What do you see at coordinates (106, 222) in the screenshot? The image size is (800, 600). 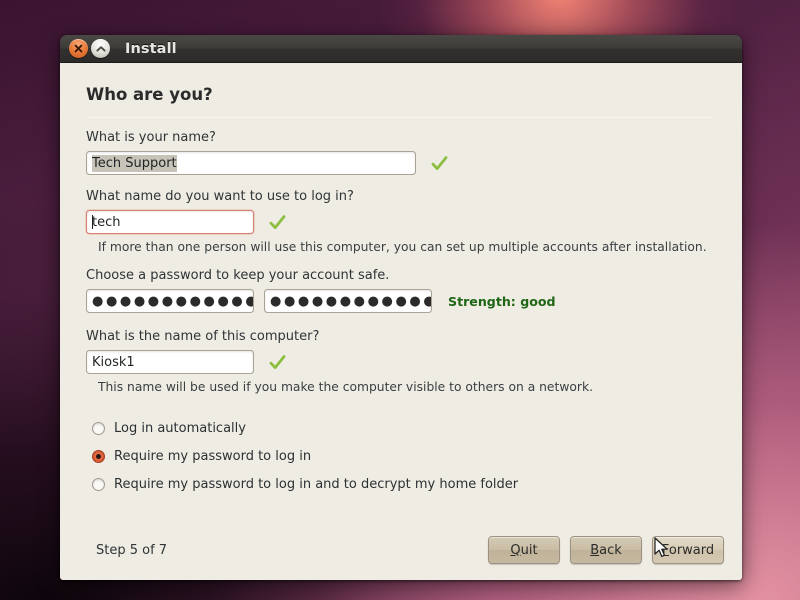 I see `username-value: tech` at bounding box center [106, 222].